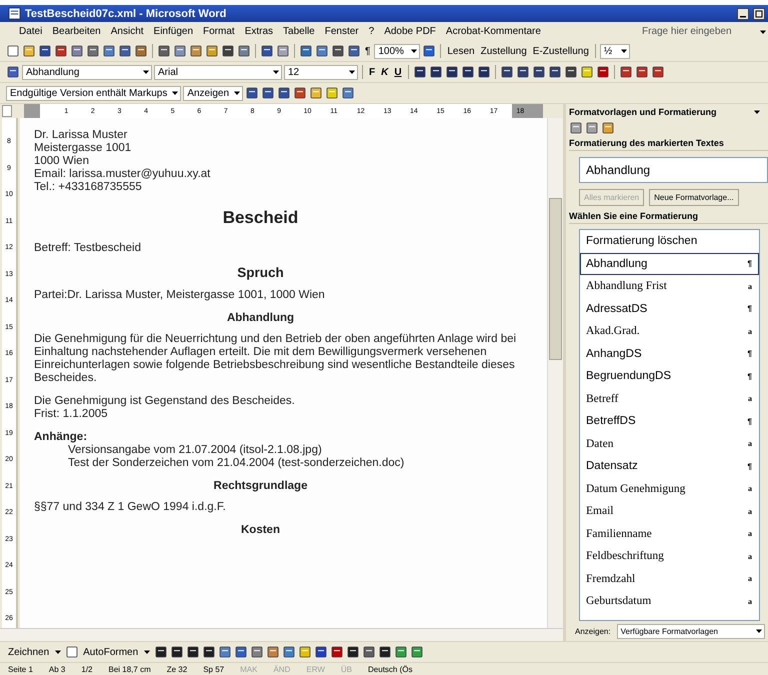  I want to click on status-item: 1/2, so click(86, 669).